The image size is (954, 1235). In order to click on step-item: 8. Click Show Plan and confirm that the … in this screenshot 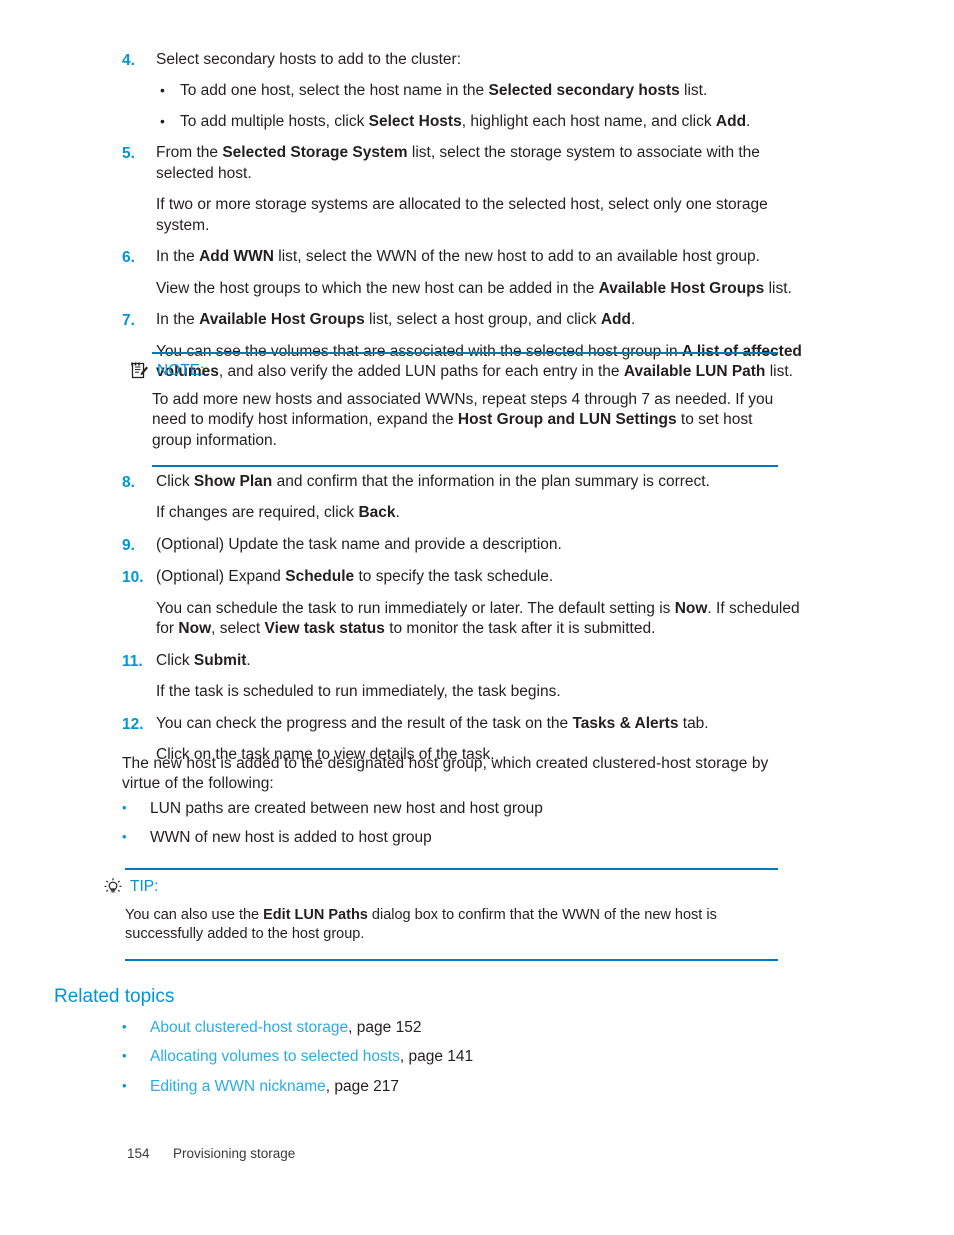, I will do `click(462, 498)`.